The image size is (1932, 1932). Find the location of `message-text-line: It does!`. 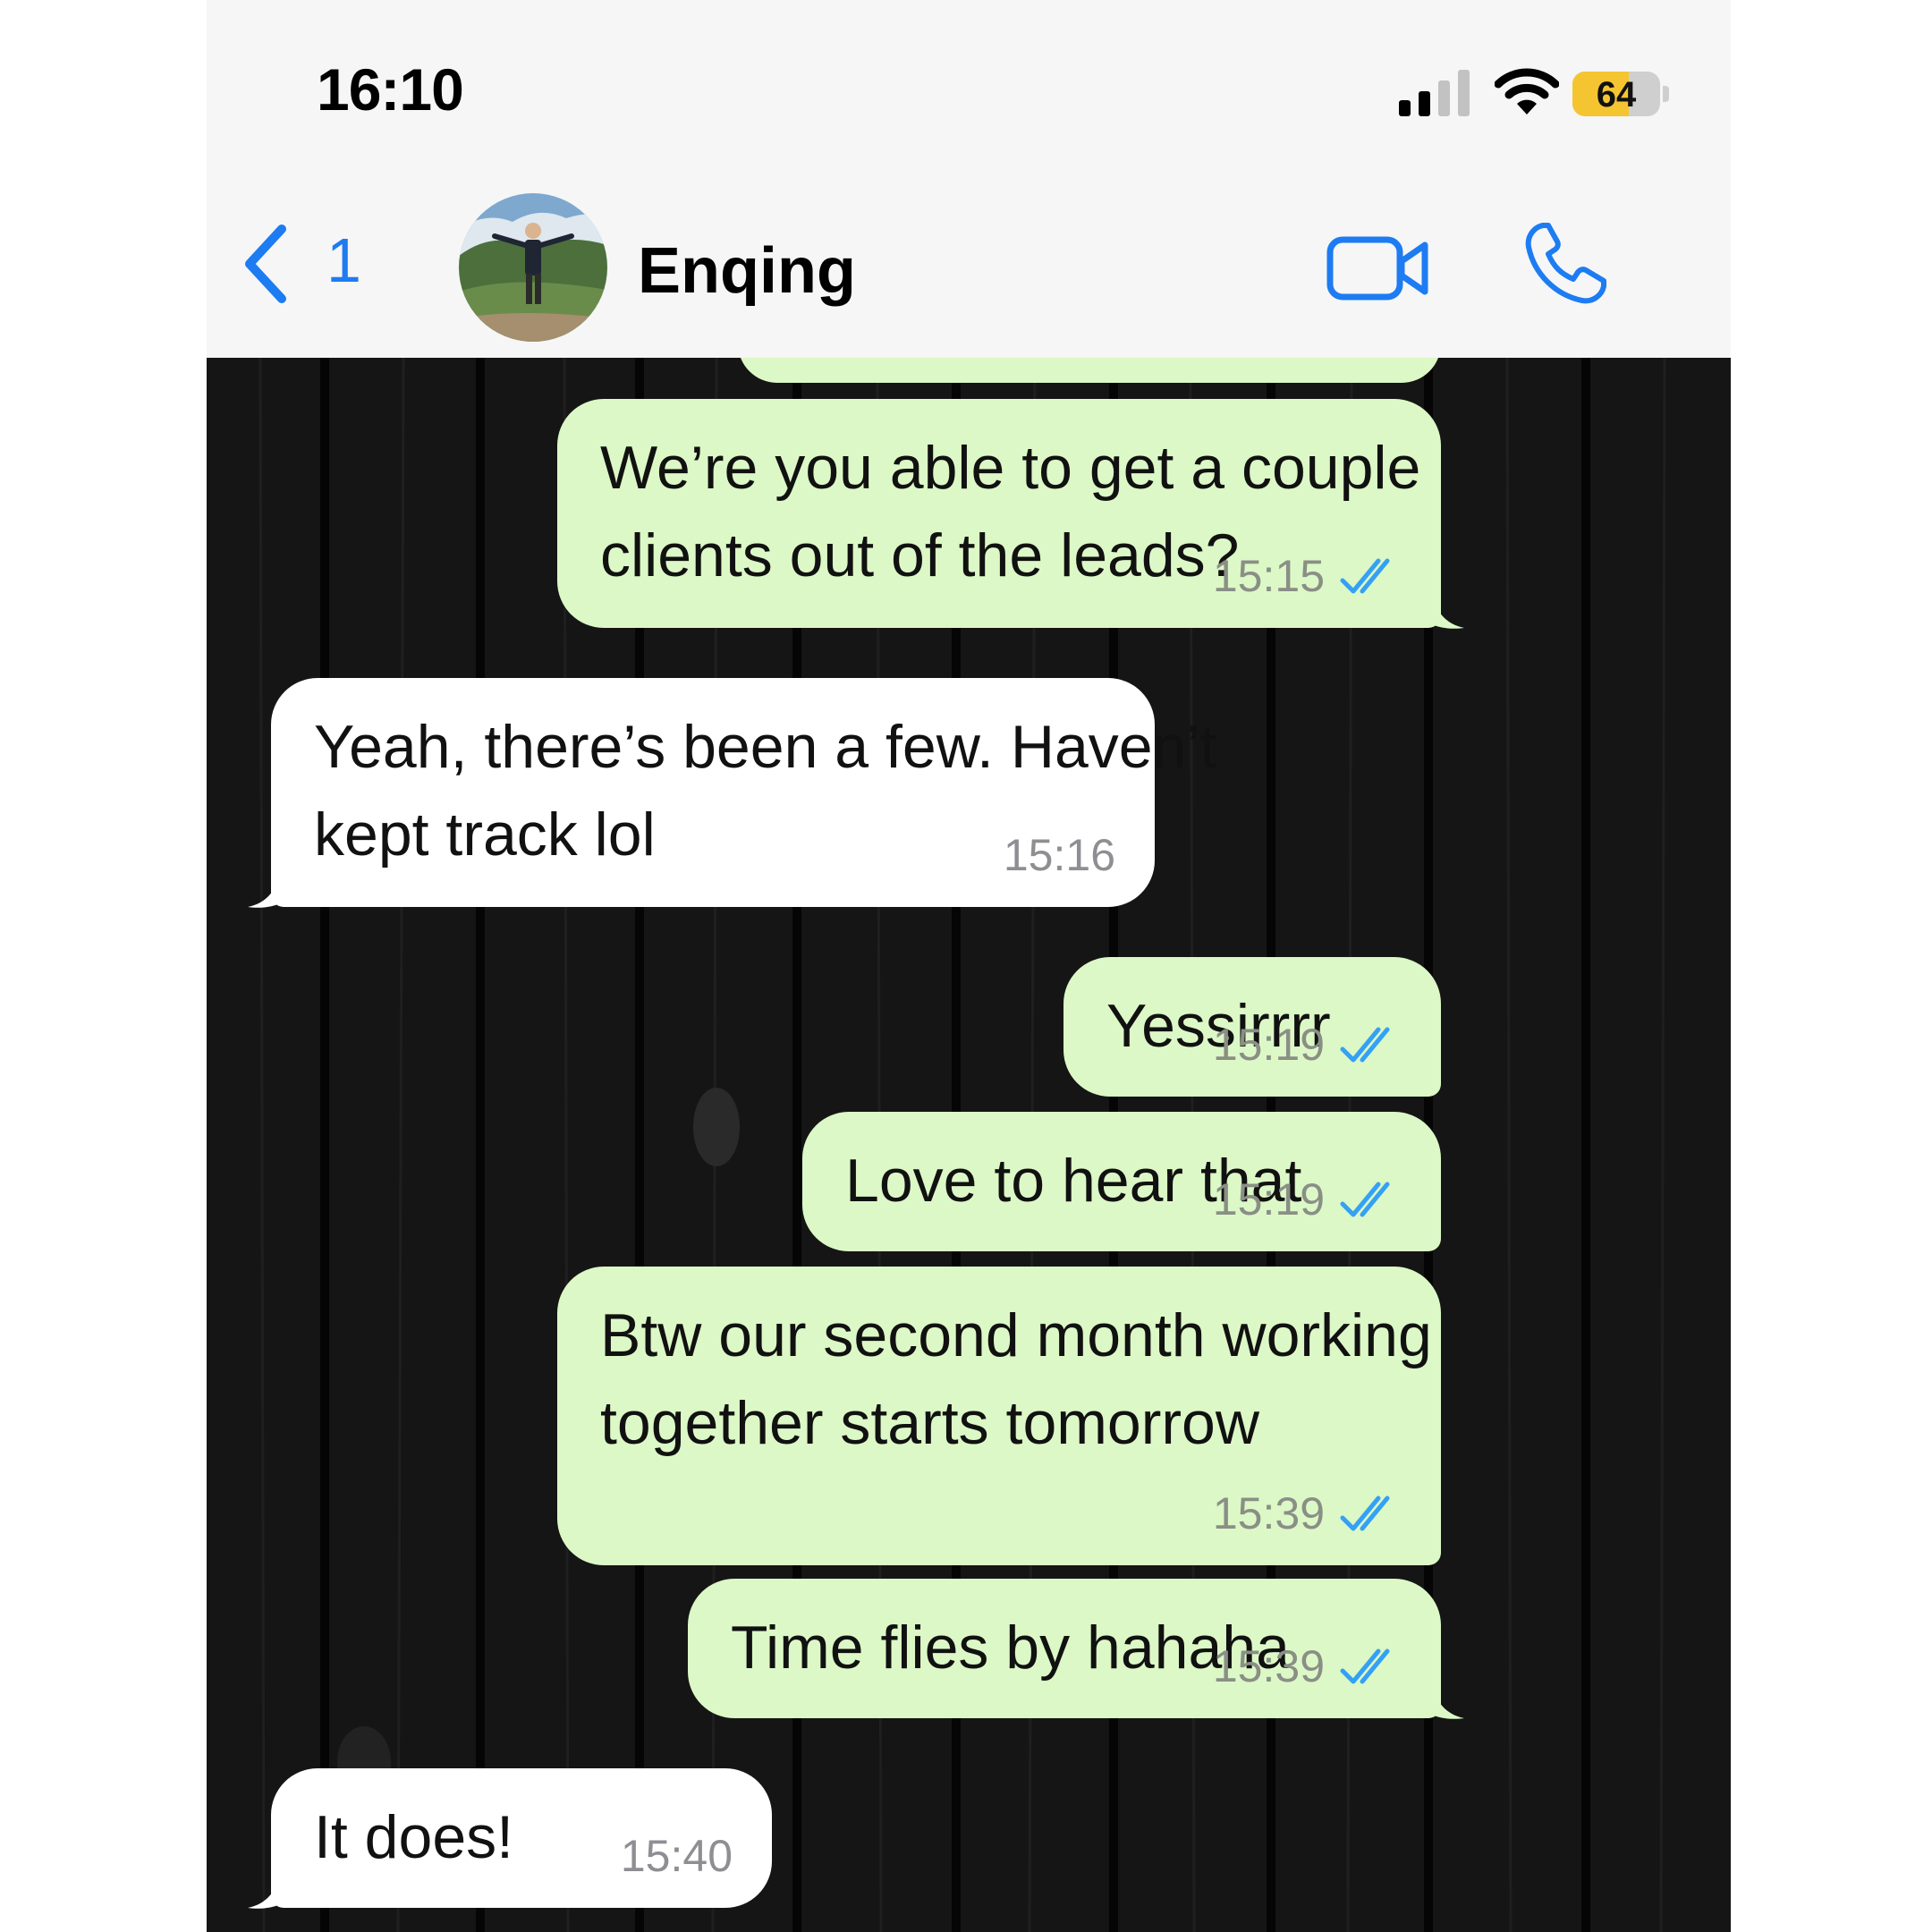

message-text-line: It does! is located at coordinates (414, 1837).